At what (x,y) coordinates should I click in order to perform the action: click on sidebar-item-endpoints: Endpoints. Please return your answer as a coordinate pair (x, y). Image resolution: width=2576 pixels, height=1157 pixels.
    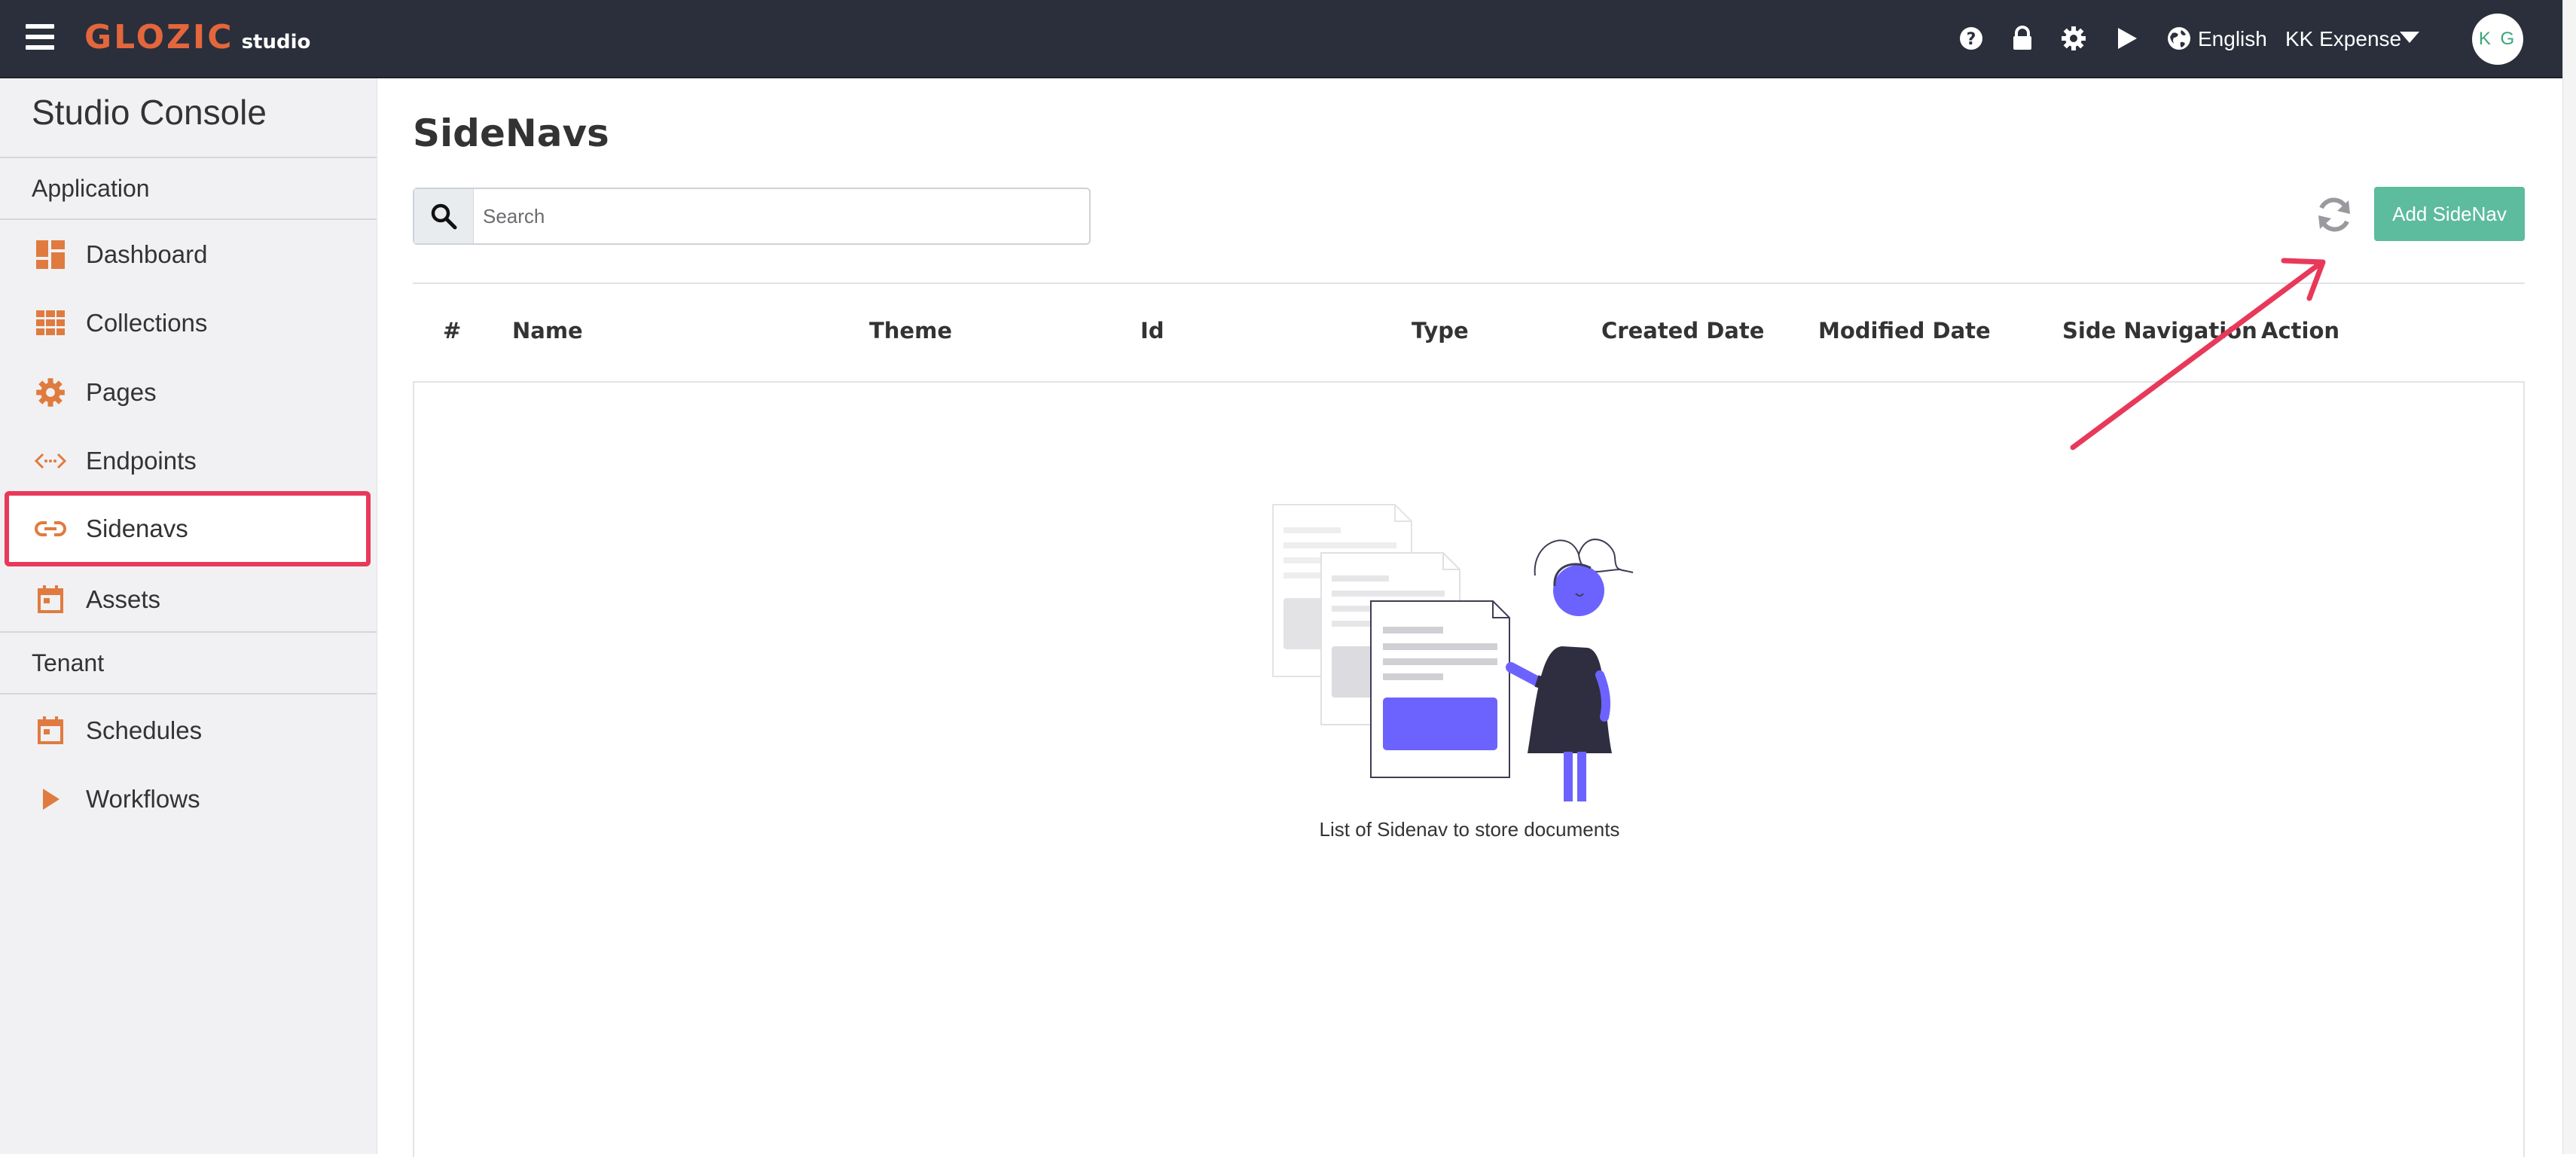
    Looking at the image, I should click on (188, 461).